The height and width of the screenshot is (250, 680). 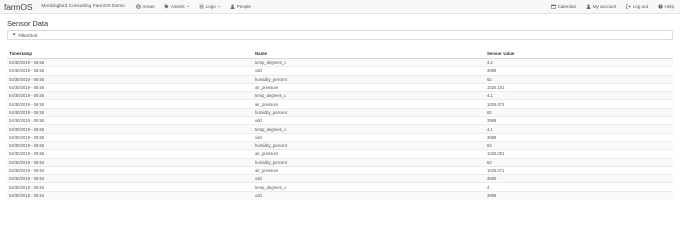 I want to click on nav-areas: Areas, so click(x=145, y=6).